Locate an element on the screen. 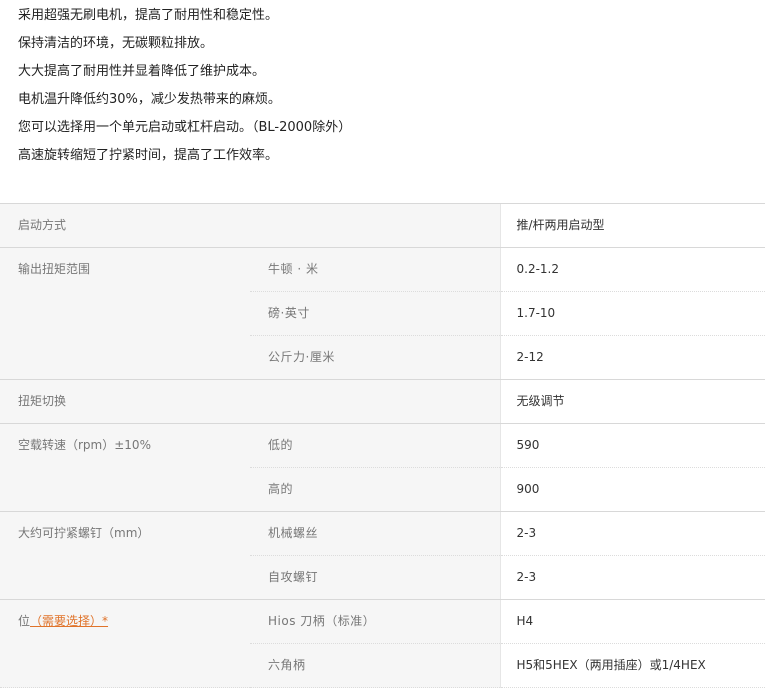 The image size is (765, 688). feature-item: 采用超强无刷电机，提高了耐用性和稳定性。 is located at coordinates (148, 15).